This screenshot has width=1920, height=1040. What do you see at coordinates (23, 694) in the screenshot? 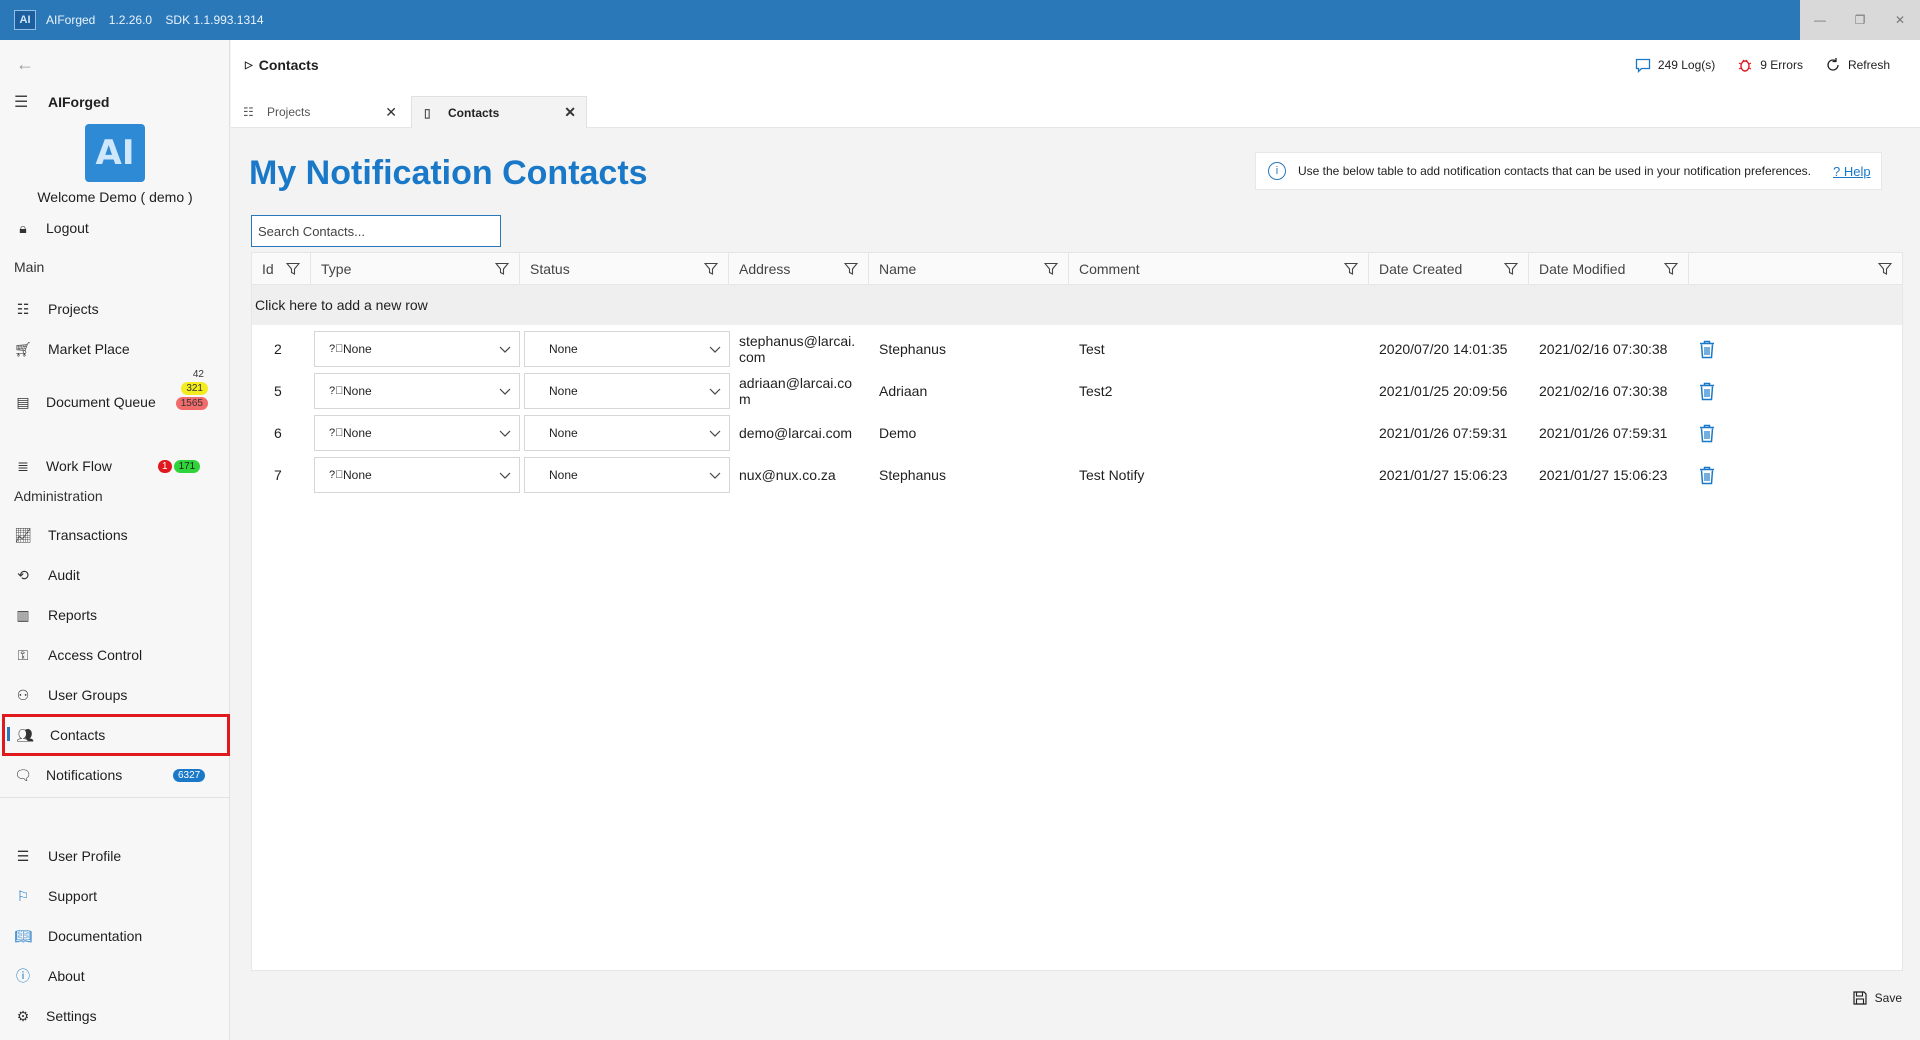
I see `group-icon: ⚇` at bounding box center [23, 694].